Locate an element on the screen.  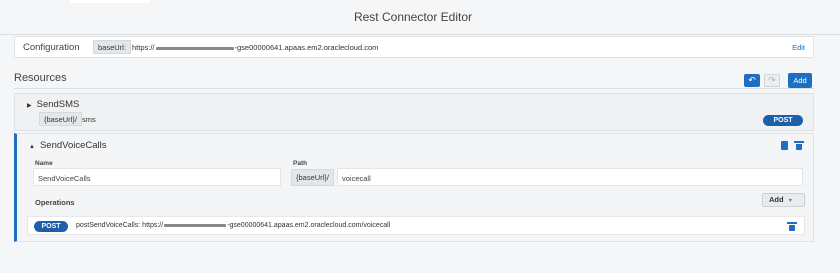
resource-header: ▶ SendSMS is located at coordinates (53, 104).